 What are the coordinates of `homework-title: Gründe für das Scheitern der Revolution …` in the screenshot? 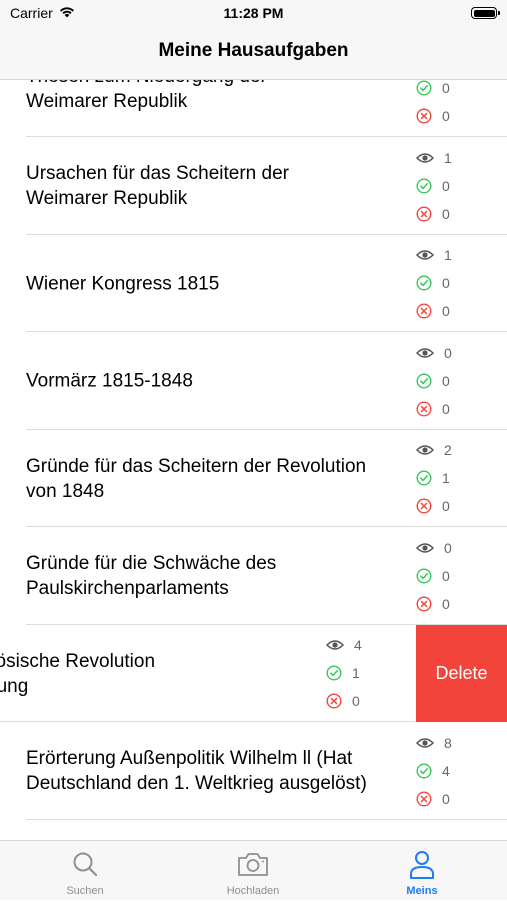 It's located at (196, 478).